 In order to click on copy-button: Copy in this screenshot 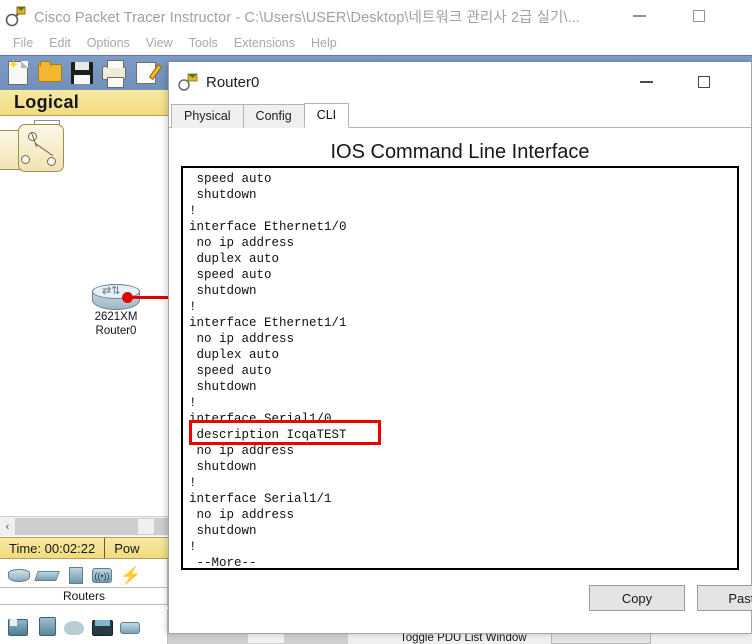, I will do `click(637, 598)`.